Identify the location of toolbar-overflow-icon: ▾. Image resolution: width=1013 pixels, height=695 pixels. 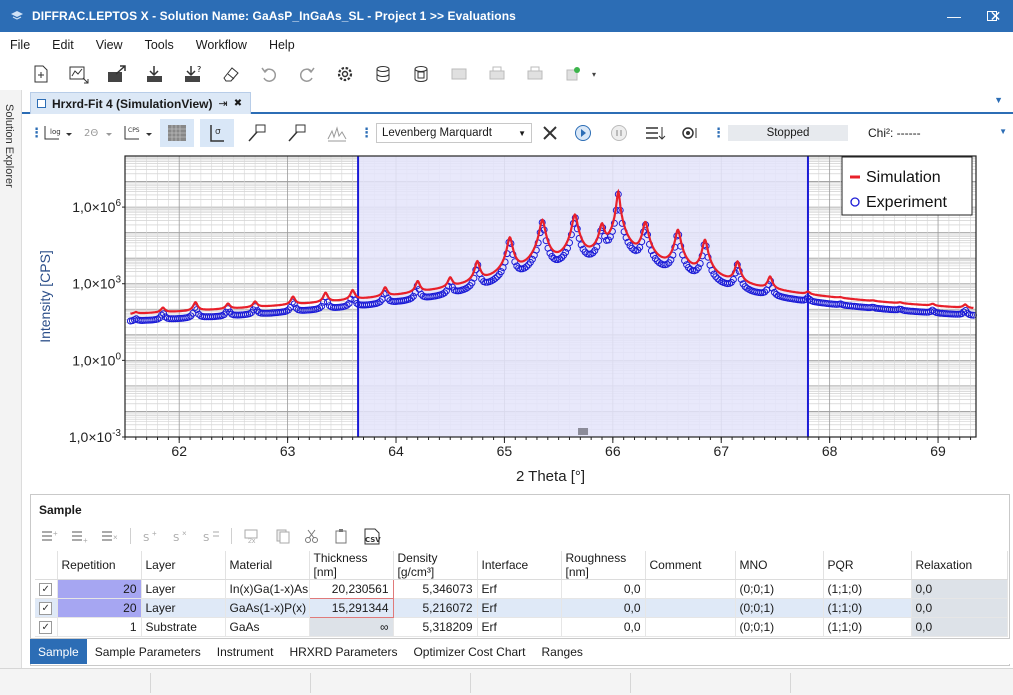
(594, 74).